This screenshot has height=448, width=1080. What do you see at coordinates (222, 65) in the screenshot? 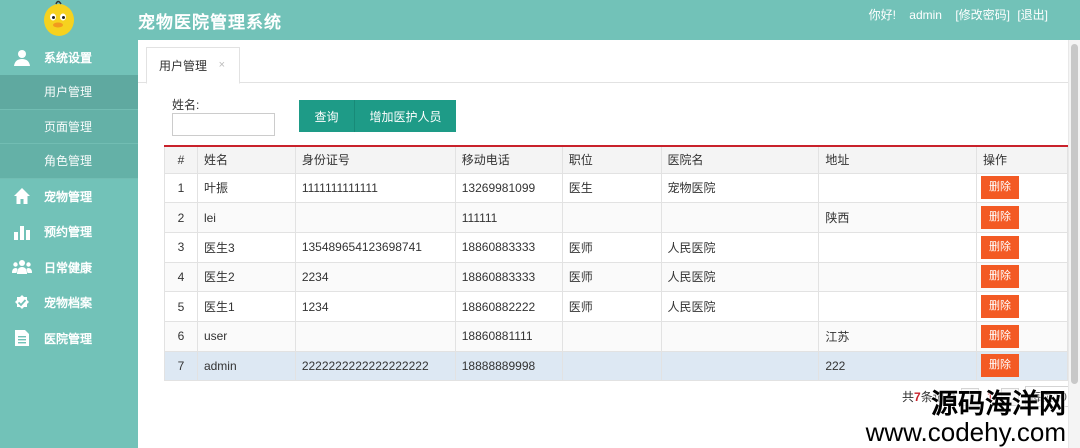
I see `close-icon: ×` at bounding box center [222, 65].